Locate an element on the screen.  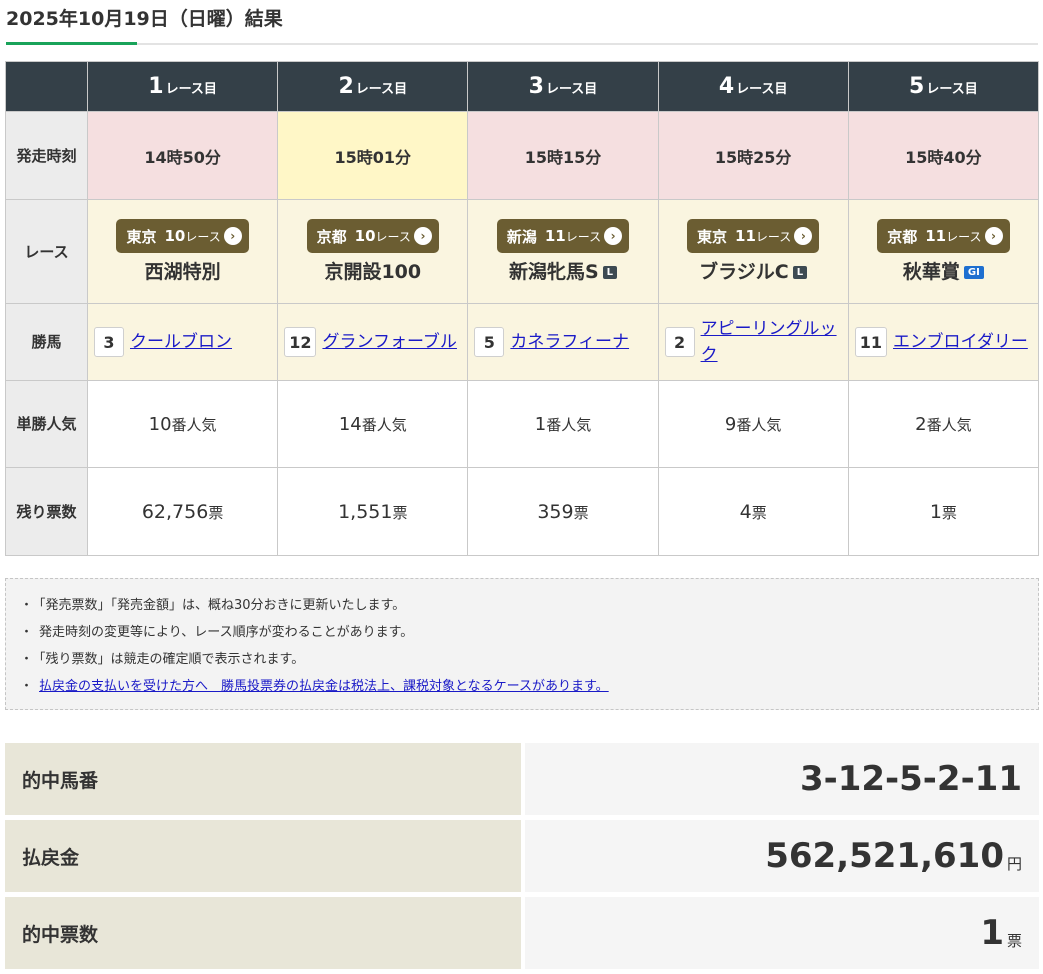
start-time-row: 発走時刻 14時50分 15時01分 15時15分 15時25分 15時40分 is located at coordinates (522, 155).